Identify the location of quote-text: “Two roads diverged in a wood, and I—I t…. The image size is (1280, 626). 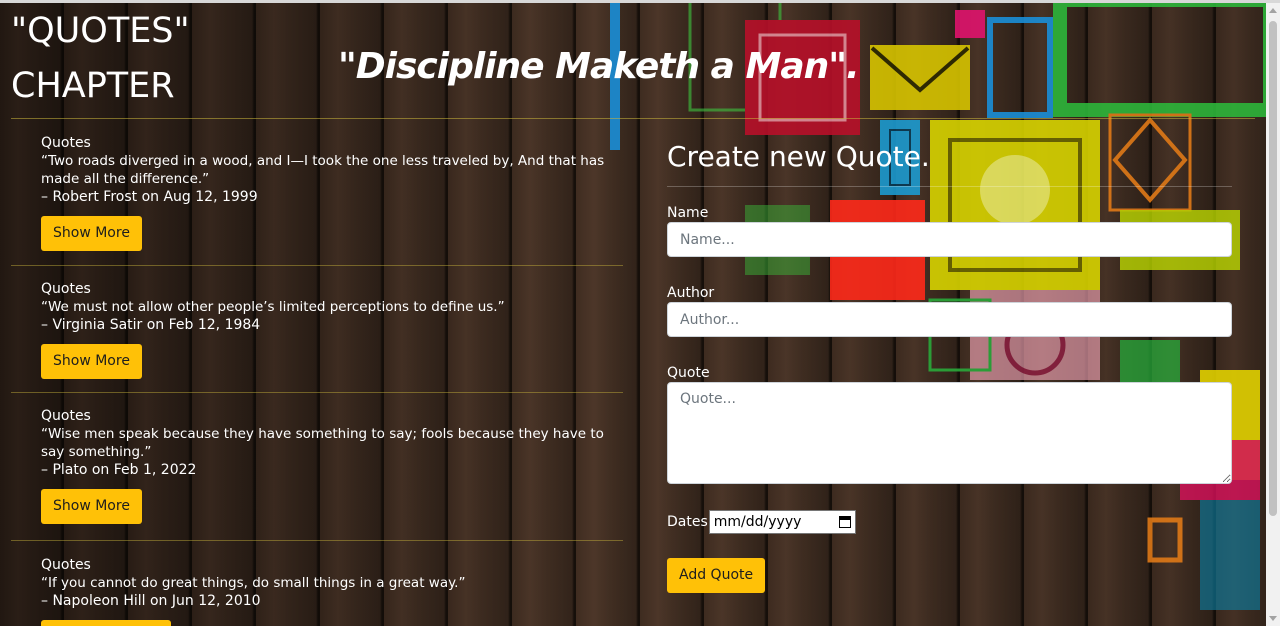
(323, 170).